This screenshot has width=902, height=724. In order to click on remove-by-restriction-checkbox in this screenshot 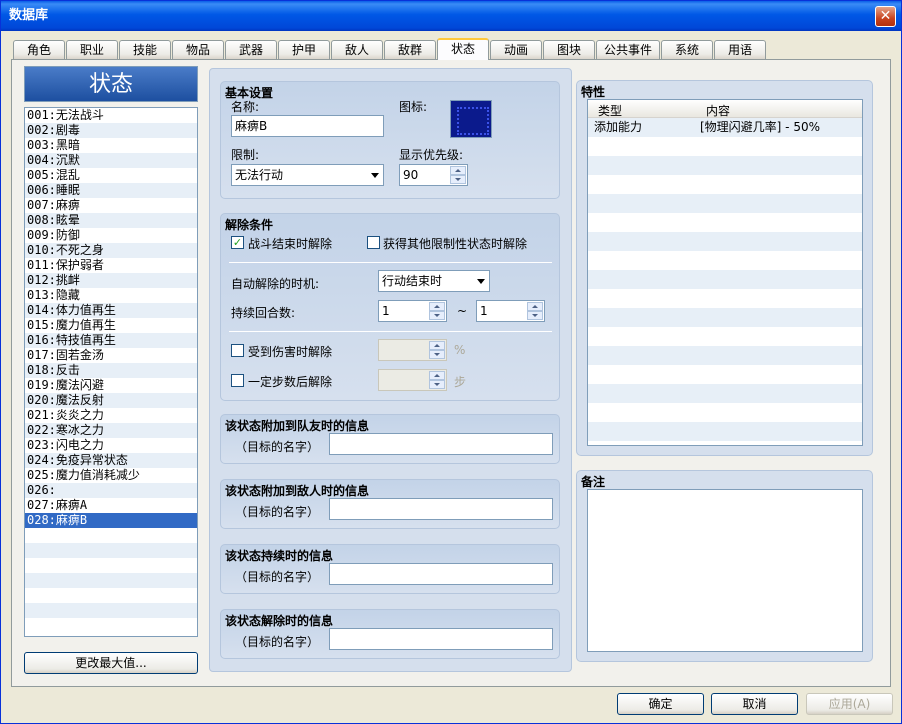, I will do `click(373, 242)`.